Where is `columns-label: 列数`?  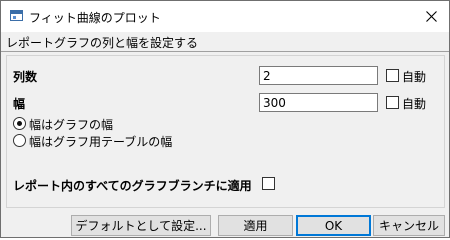 columns-label: 列数 is located at coordinates (25, 77).